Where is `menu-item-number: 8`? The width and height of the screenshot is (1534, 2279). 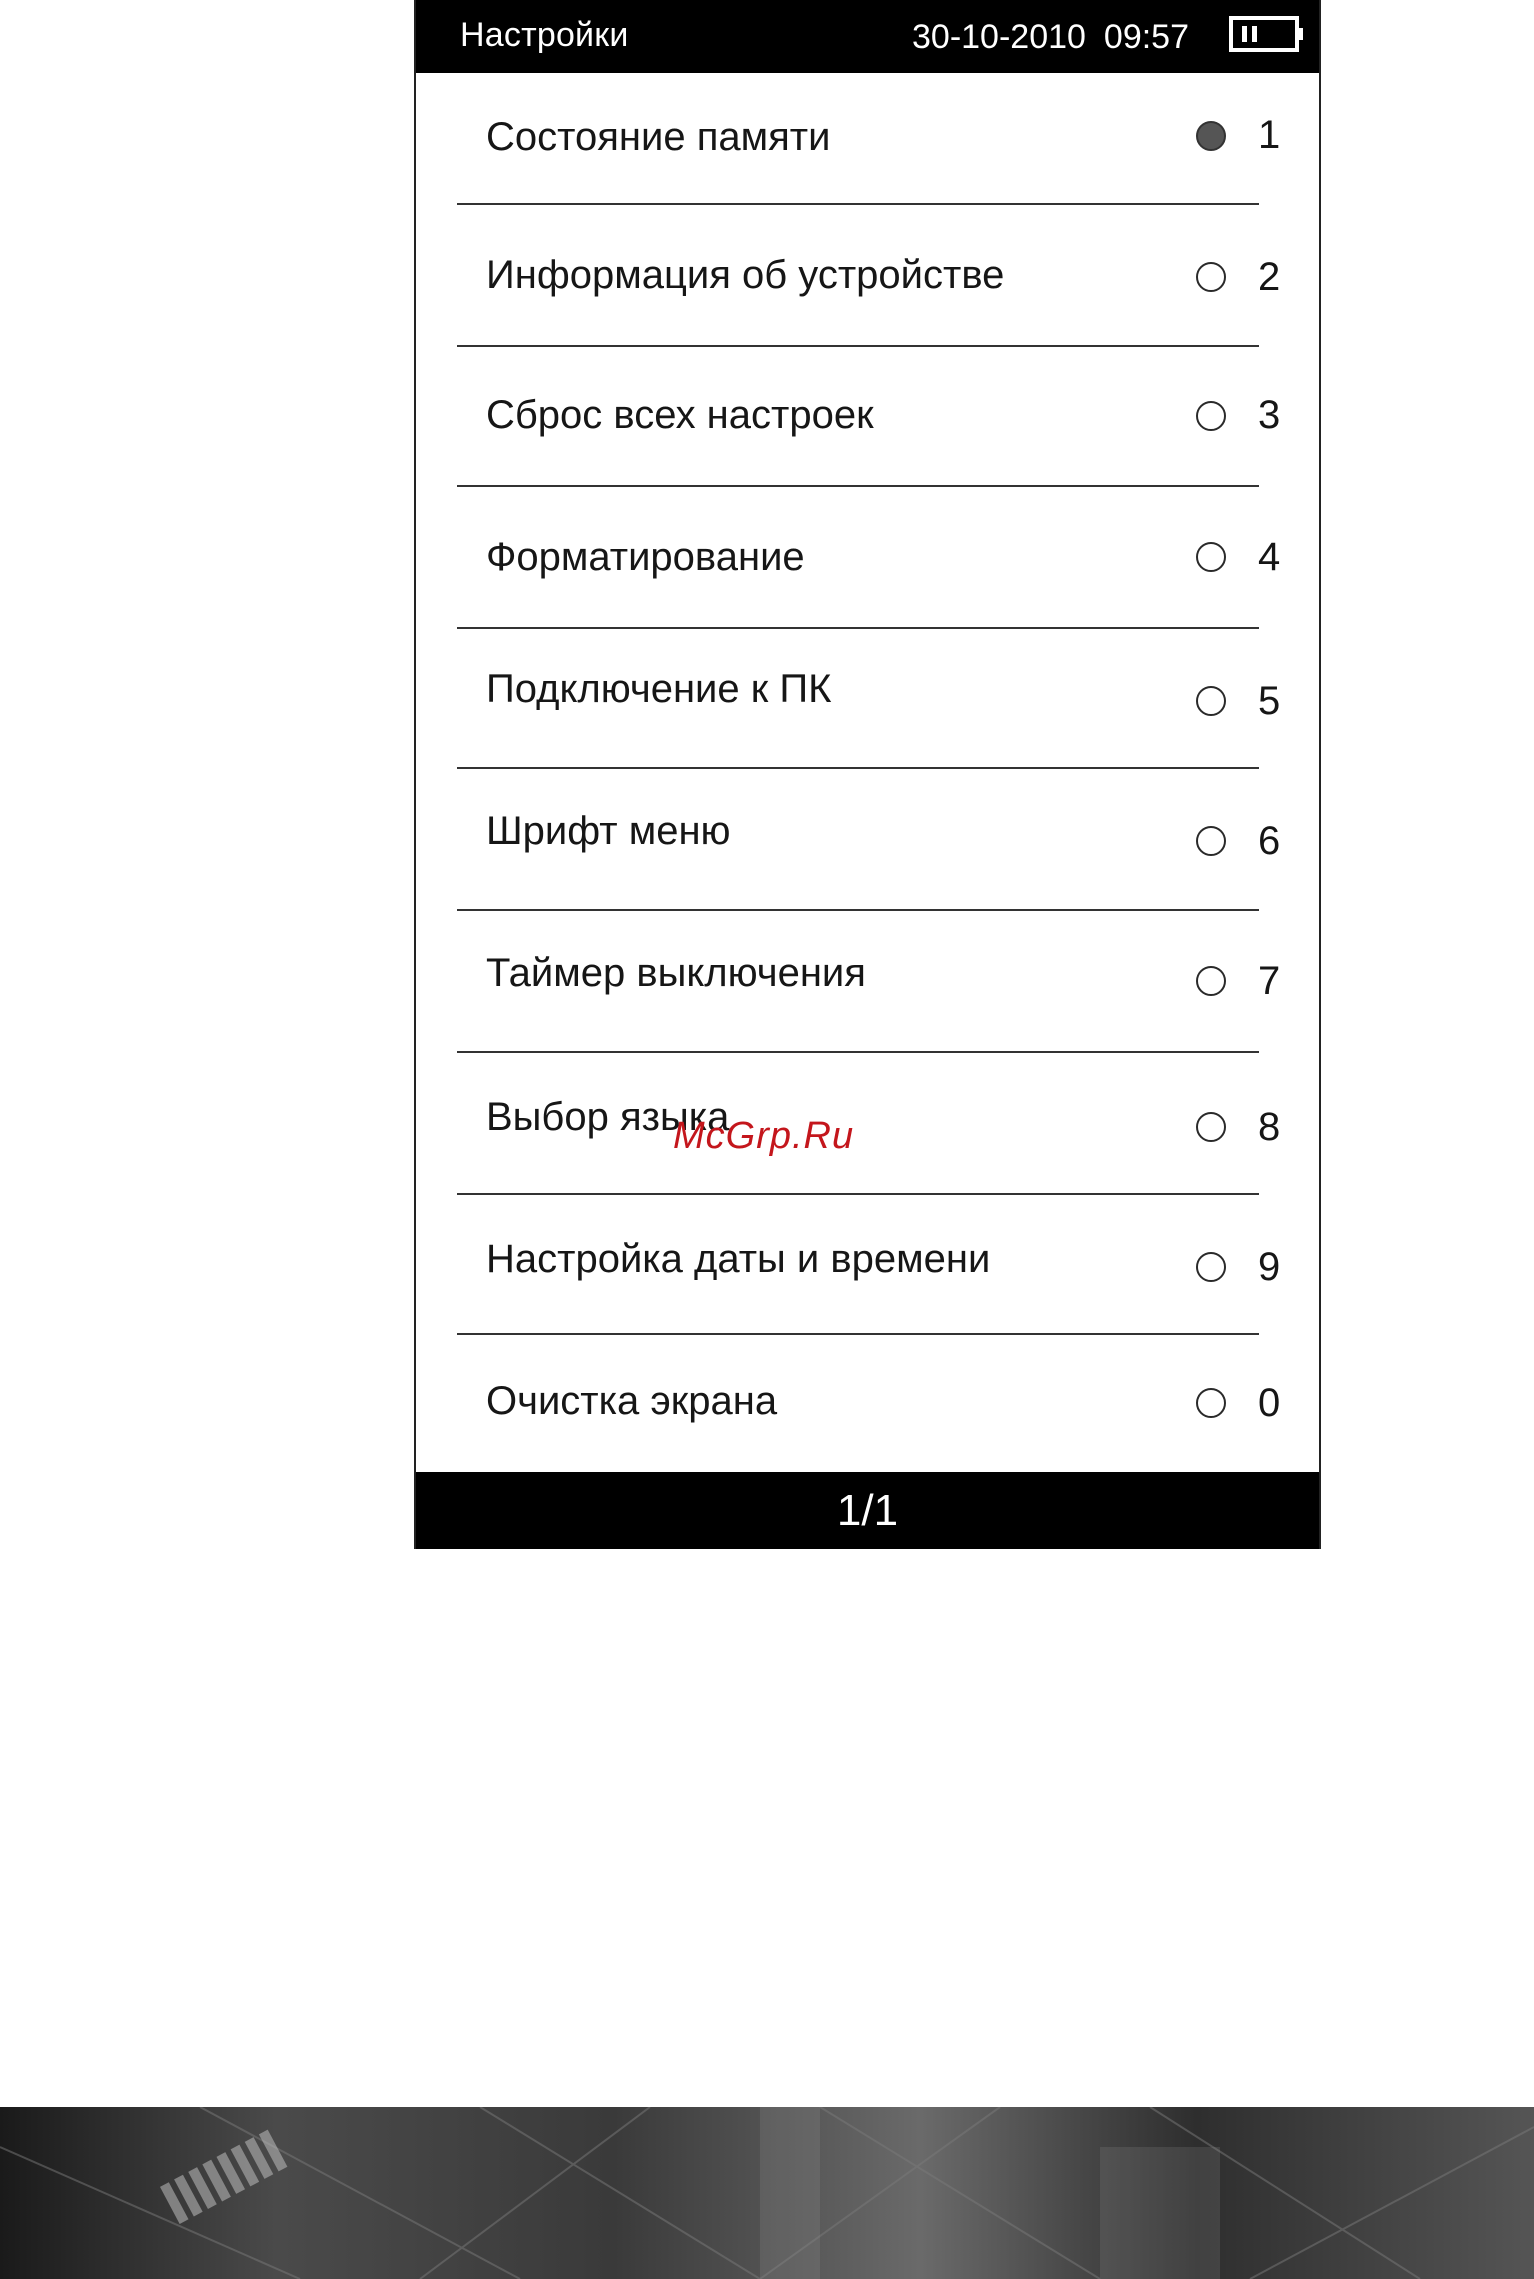 menu-item-number: 8 is located at coordinates (1269, 1127).